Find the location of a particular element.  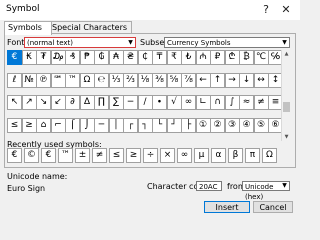

symbol-cell: ℃ is located at coordinates (261, 57).